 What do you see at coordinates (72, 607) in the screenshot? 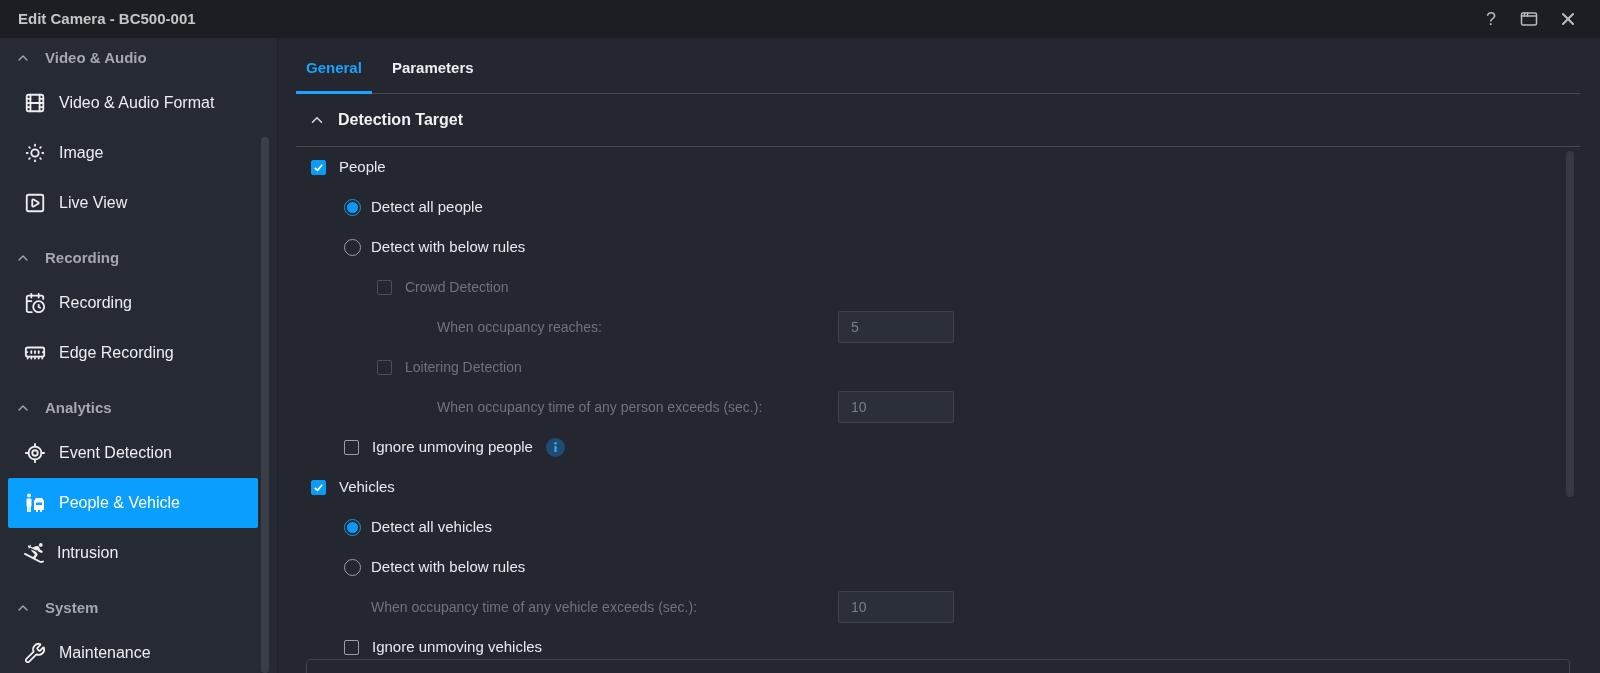
I see `group-heading: System` at bounding box center [72, 607].